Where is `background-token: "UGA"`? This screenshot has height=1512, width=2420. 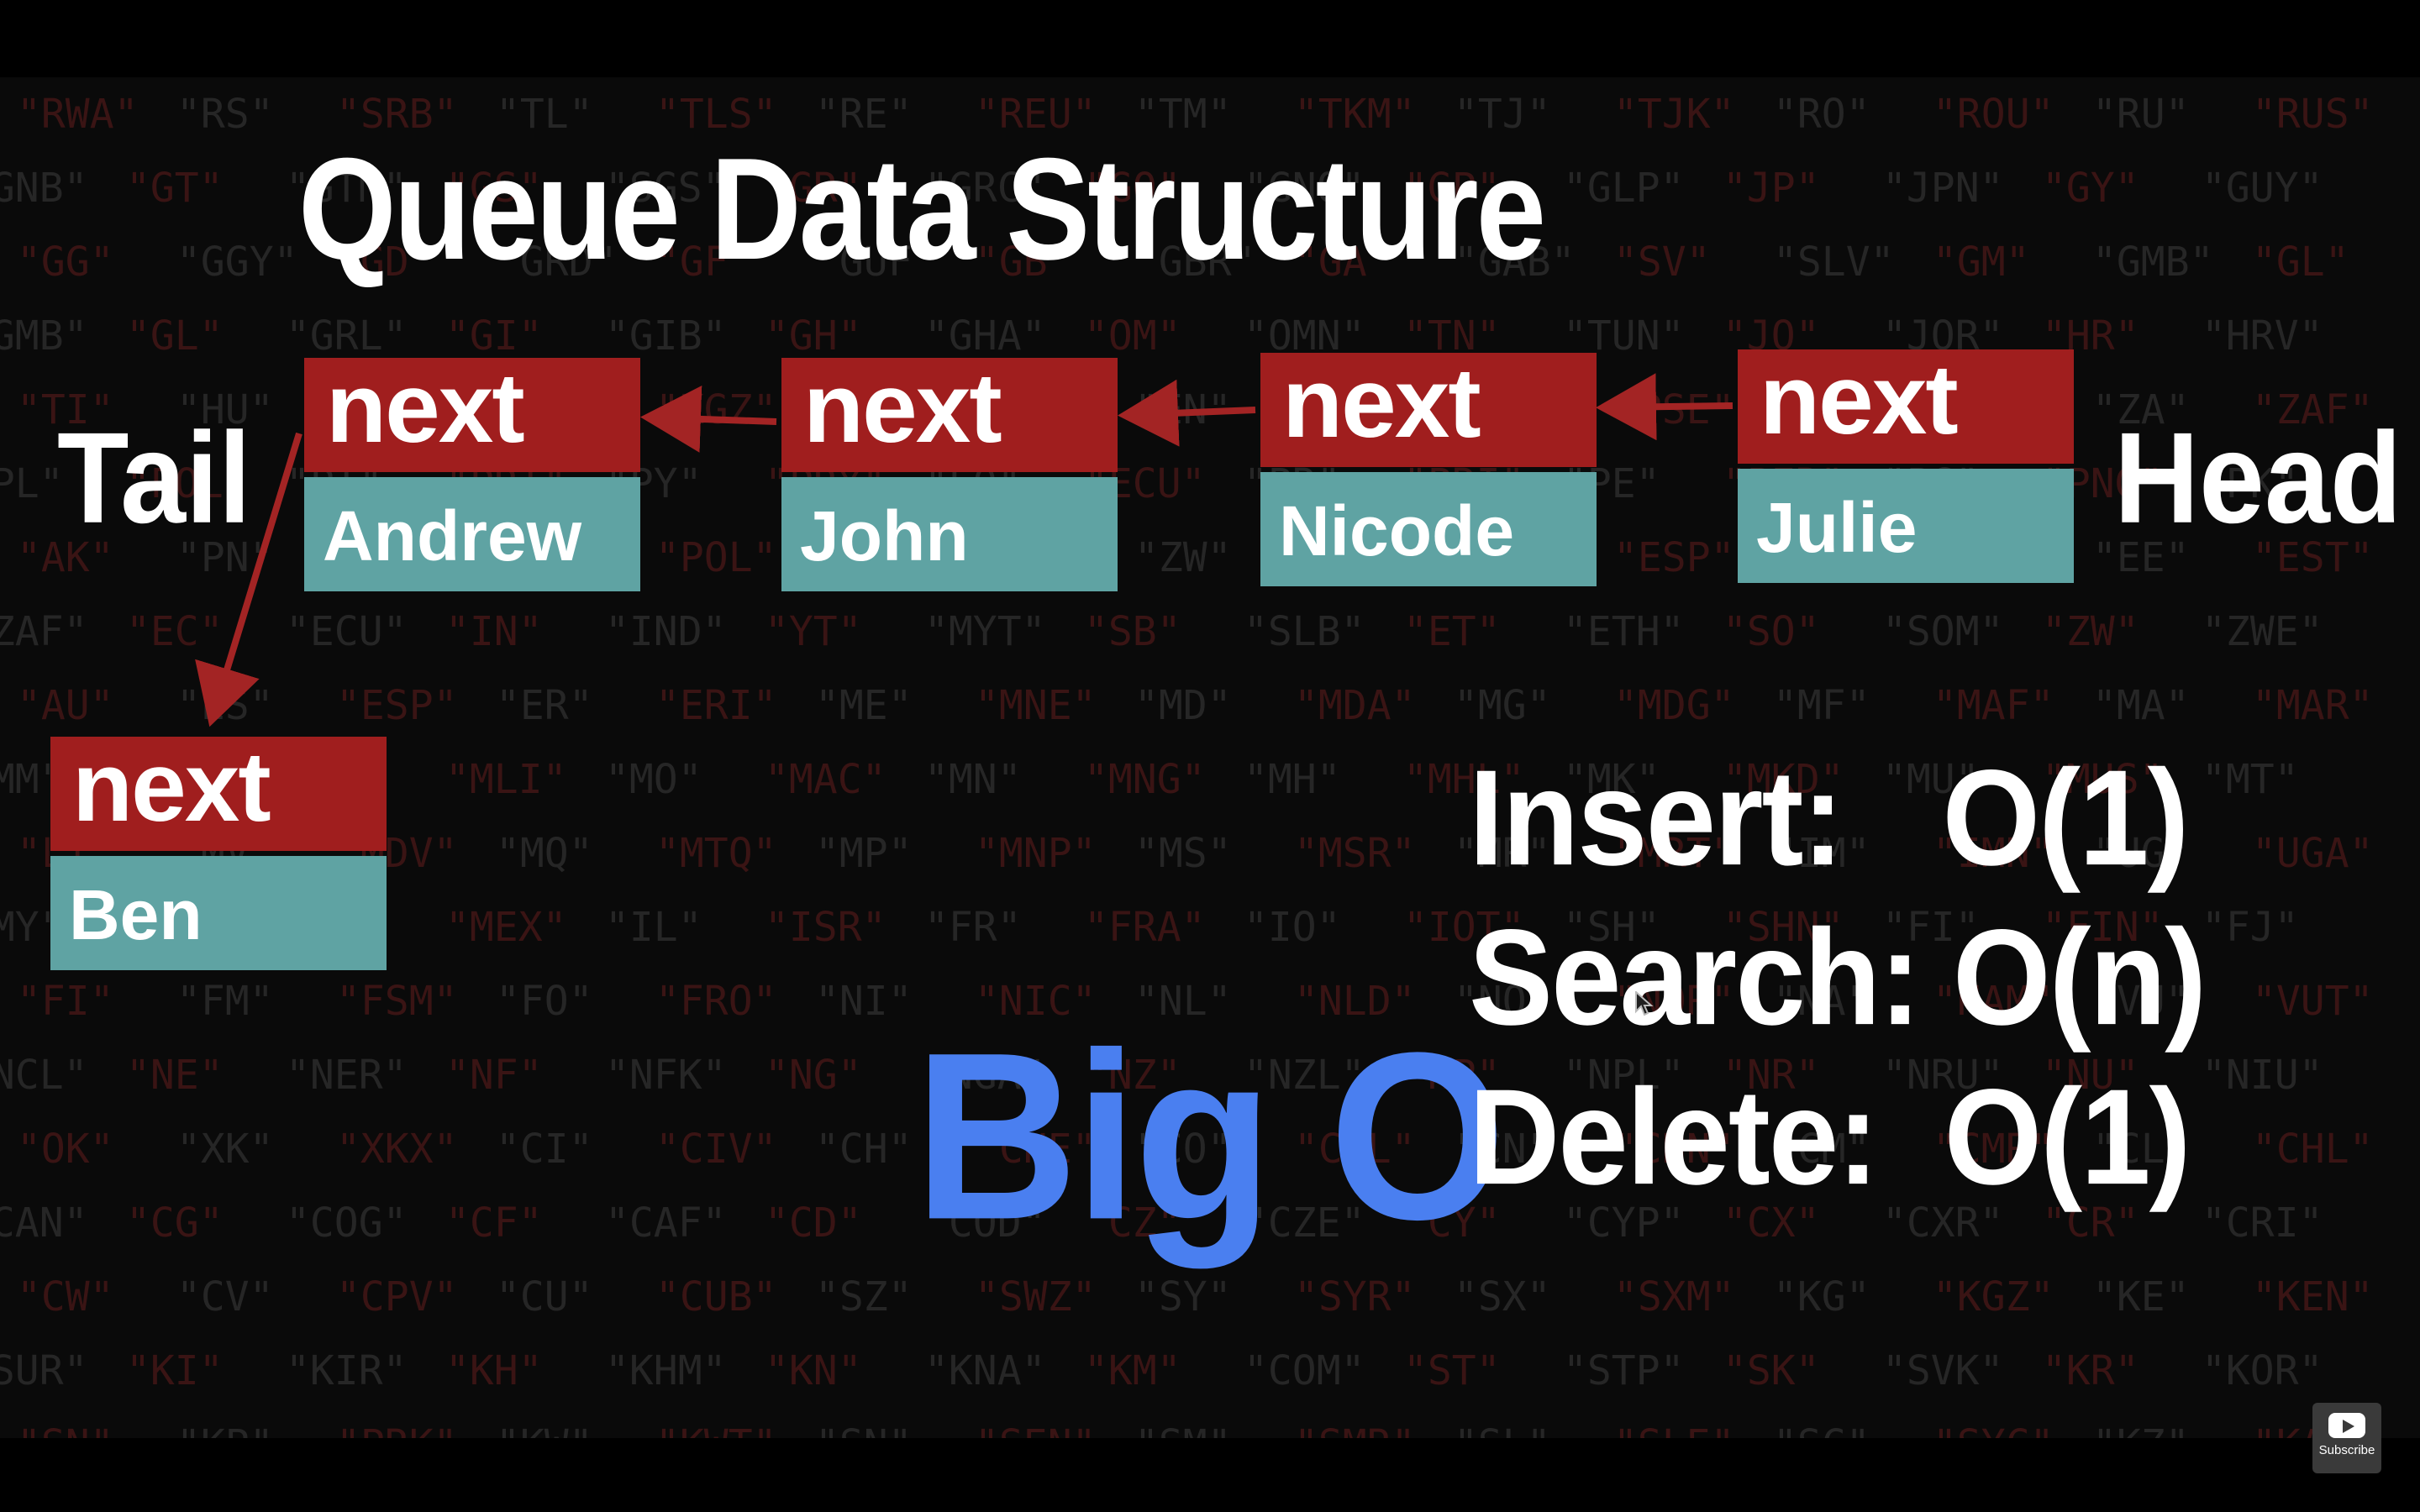 background-token: "UGA" is located at coordinates (2313, 853).